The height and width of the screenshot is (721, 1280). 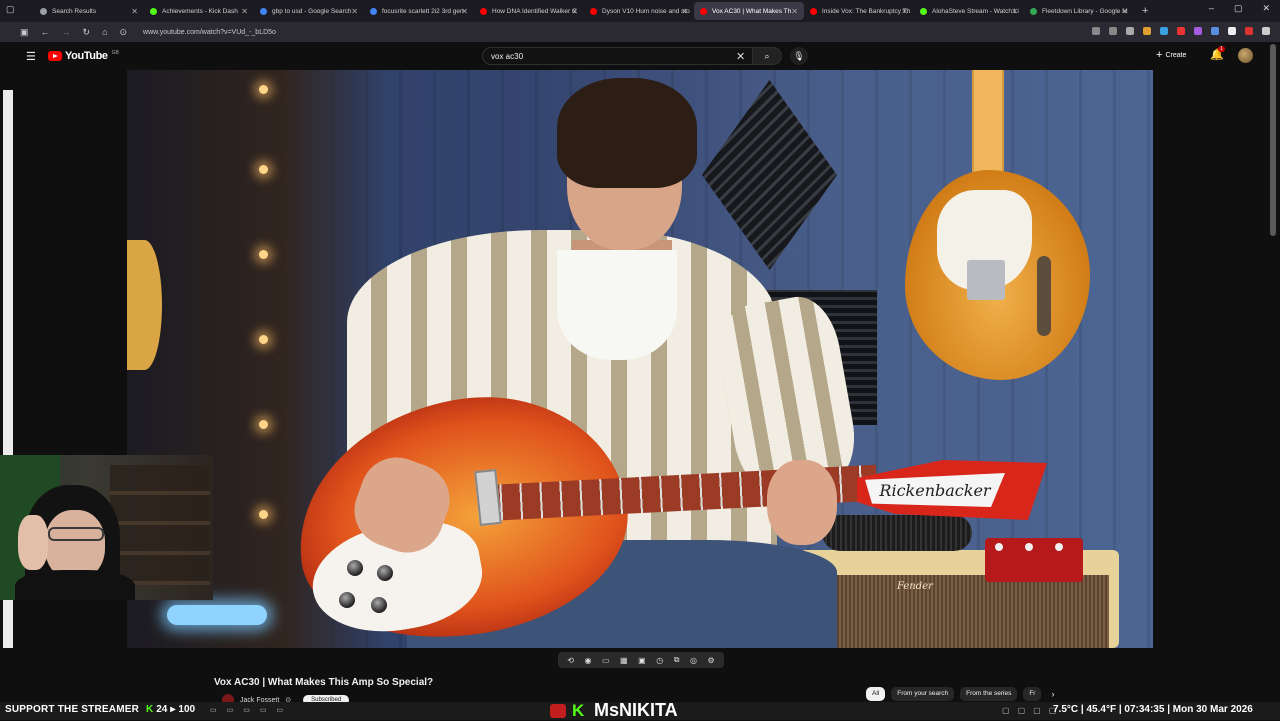 What do you see at coordinates (1266, 31) in the screenshot?
I see `menu-icon` at bounding box center [1266, 31].